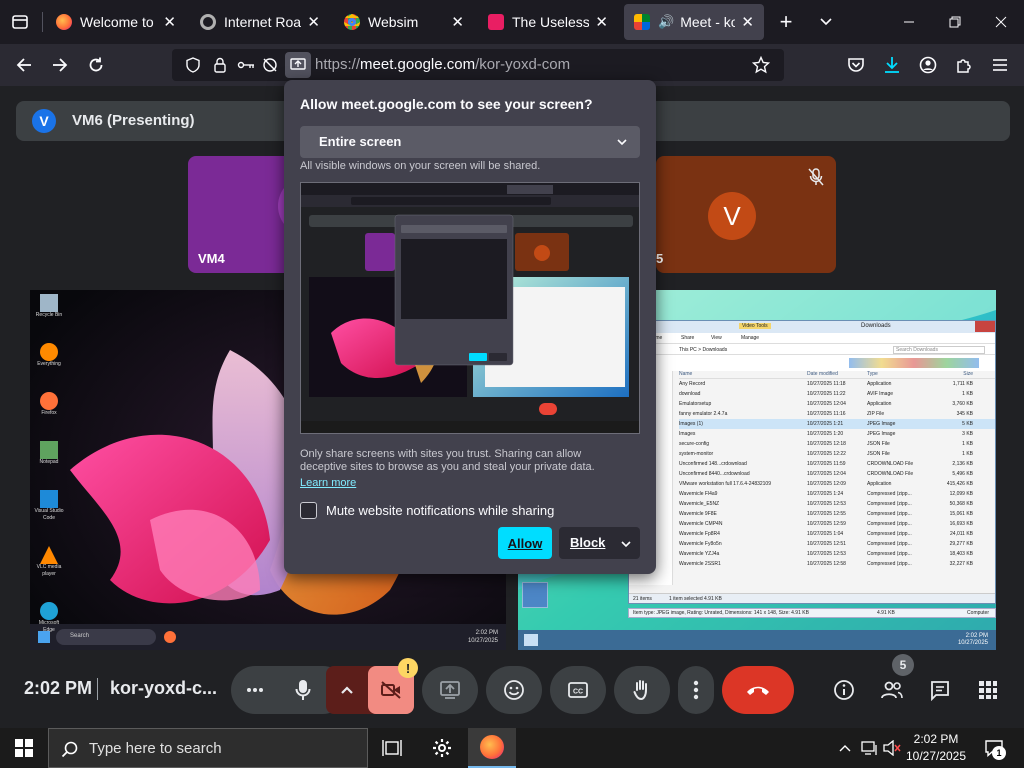 The height and width of the screenshot is (768, 1024). Describe the element at coordinates (49, 570) in the screenshot. I see `desktop-icon-label: VLC media player` at that location.